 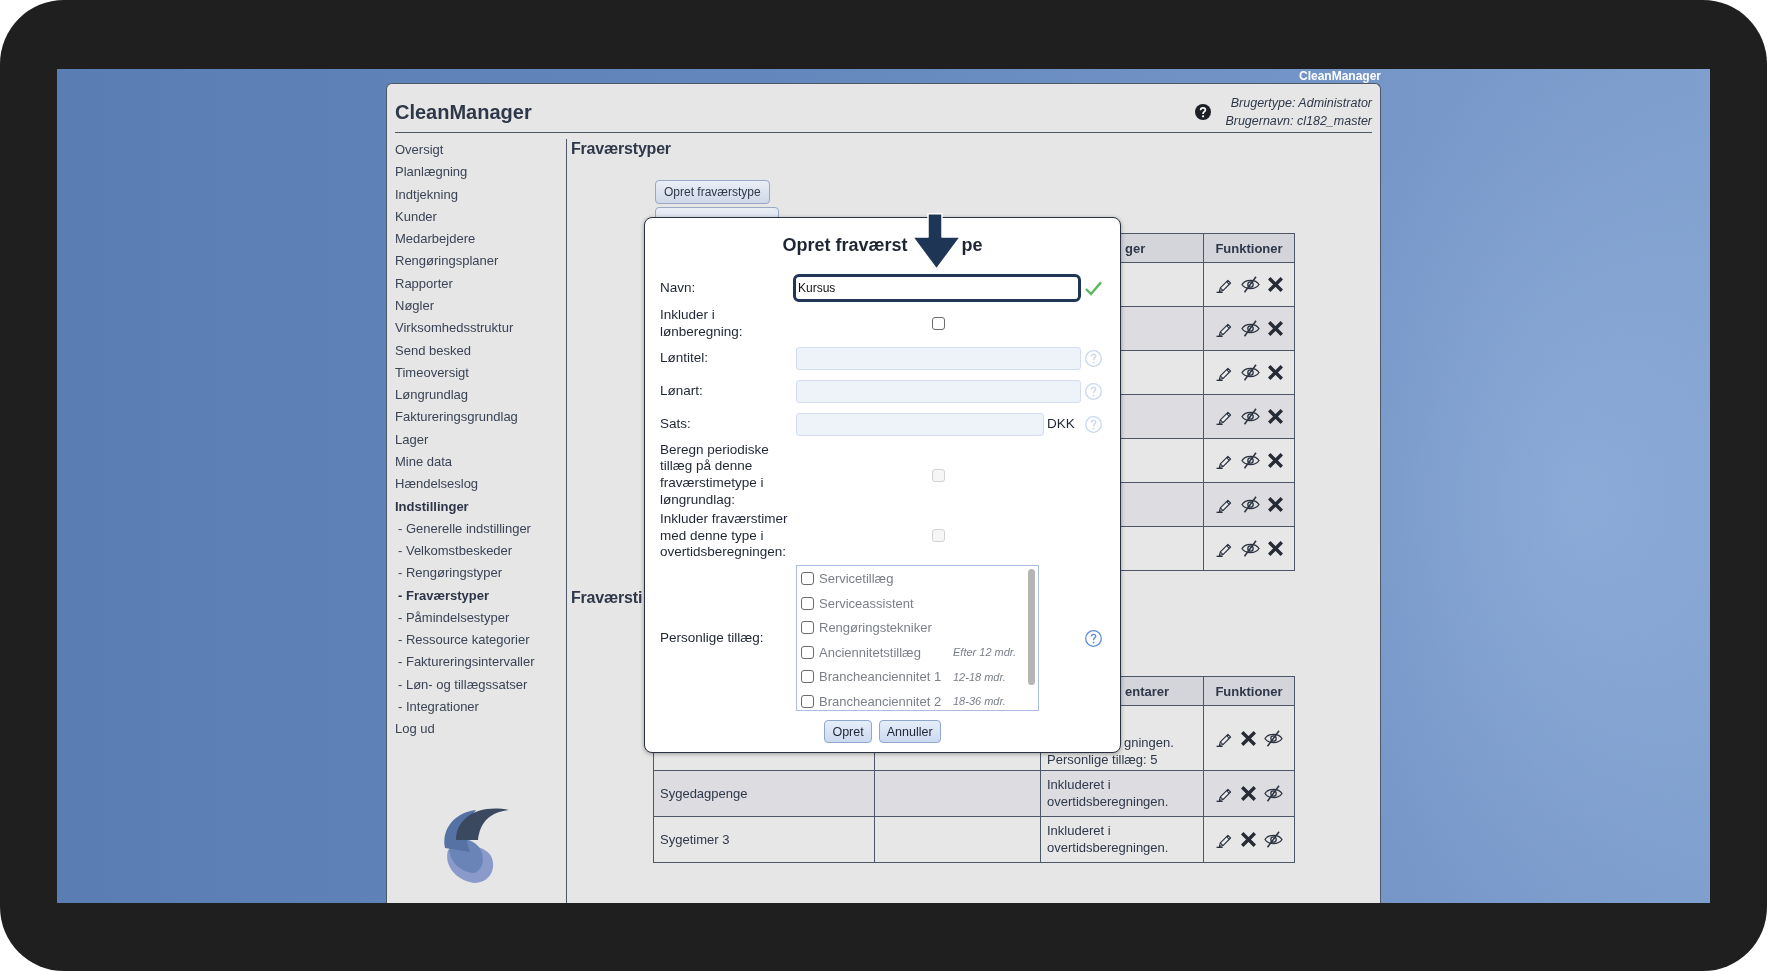 What do you see at coordinates (715, 474) in the screenshot?
I see `field-label: Beregn periodiske tillæg på denne fraværstimetype i løngrundlag:` at bounding box center [715, 474].